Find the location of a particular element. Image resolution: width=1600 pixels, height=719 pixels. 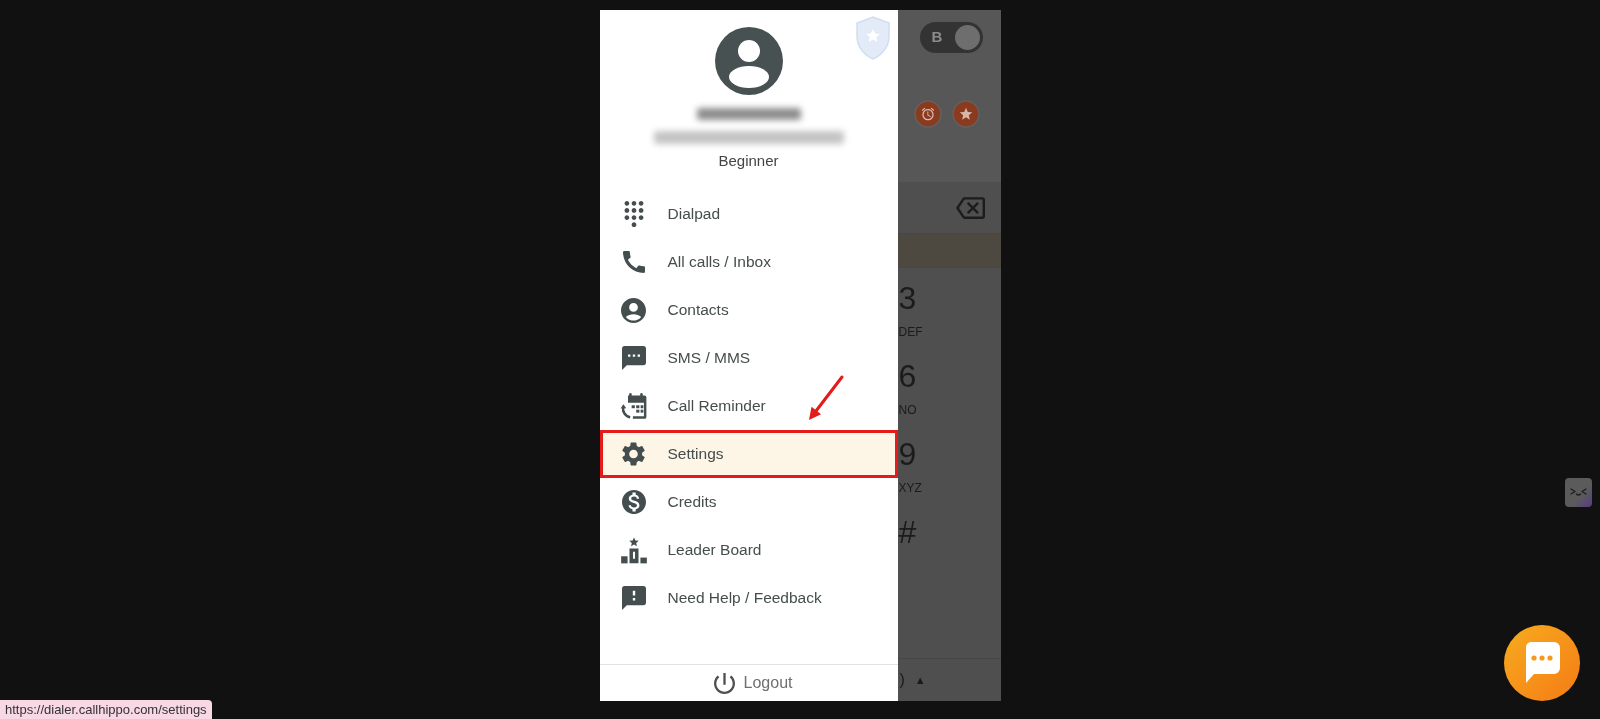

chat-bubble-icon is located at coordinates (1542, 663).